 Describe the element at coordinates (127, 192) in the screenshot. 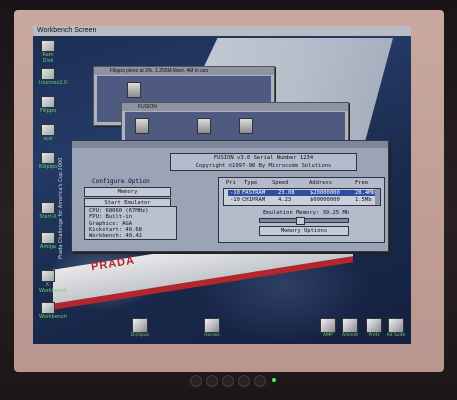

I see `memory-button: Memory` at that location.